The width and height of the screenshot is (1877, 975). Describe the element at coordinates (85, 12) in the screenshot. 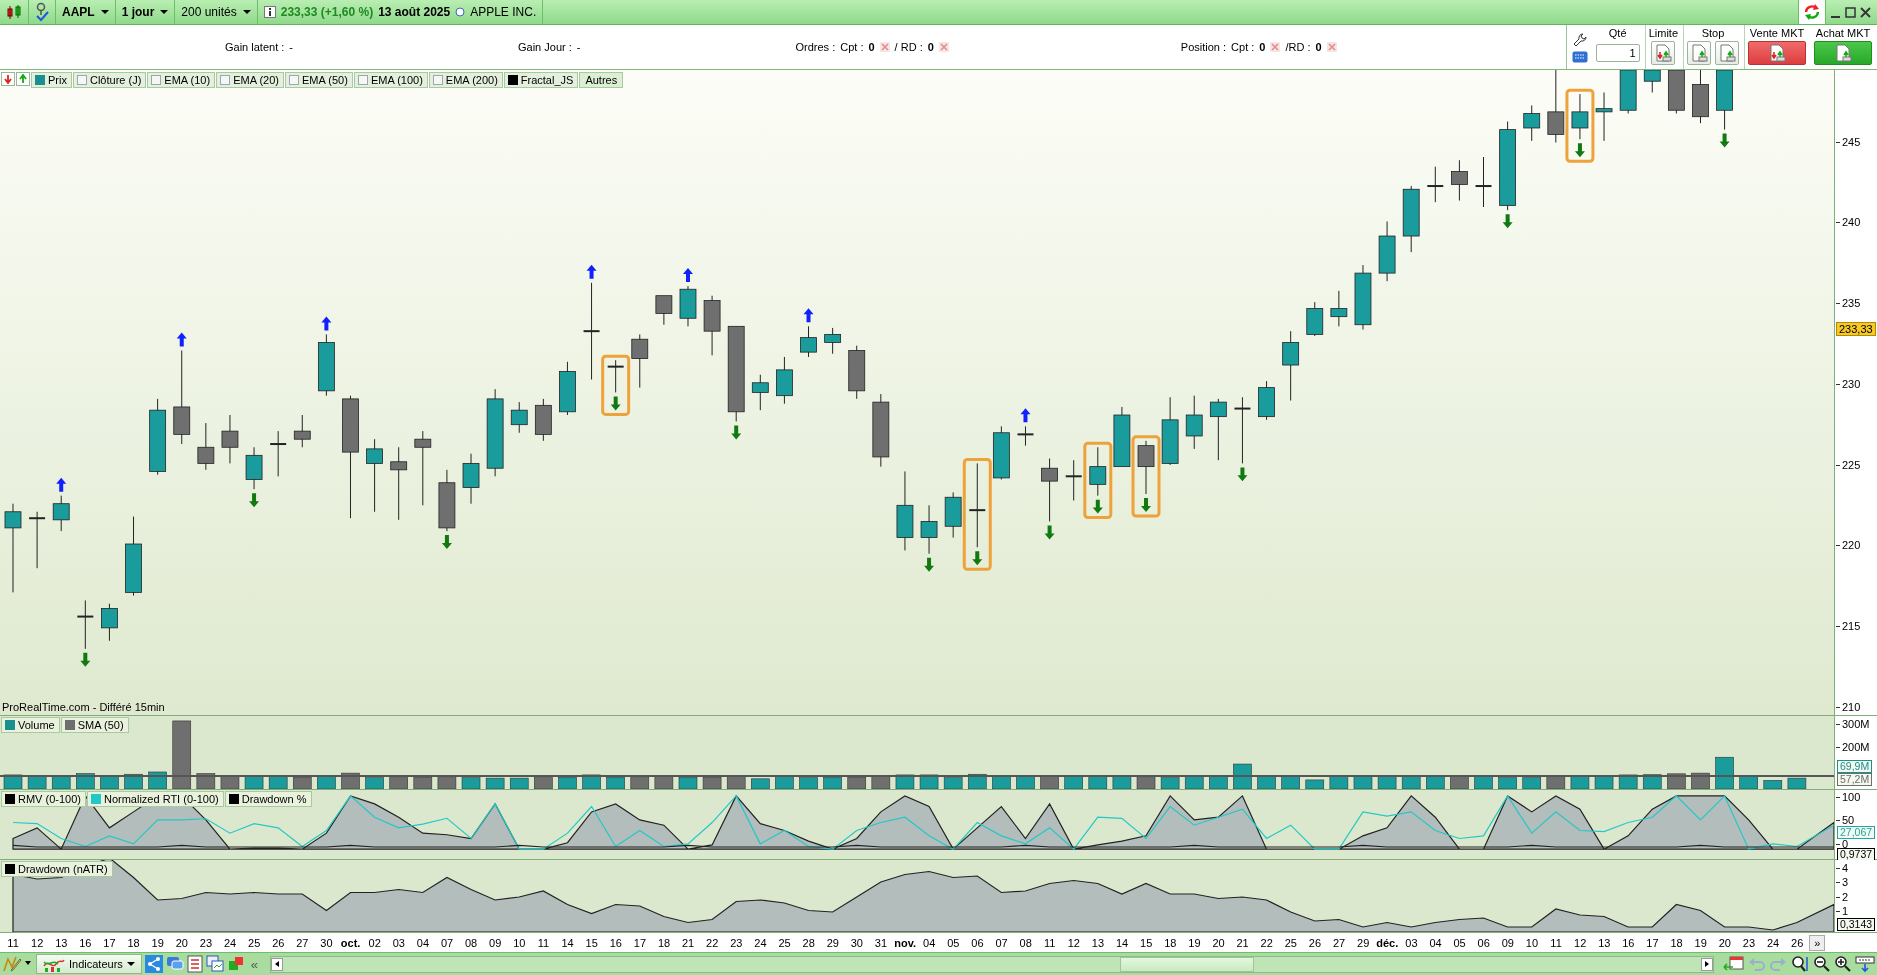

I see `symbol-dropdown: AAPL` at that location.